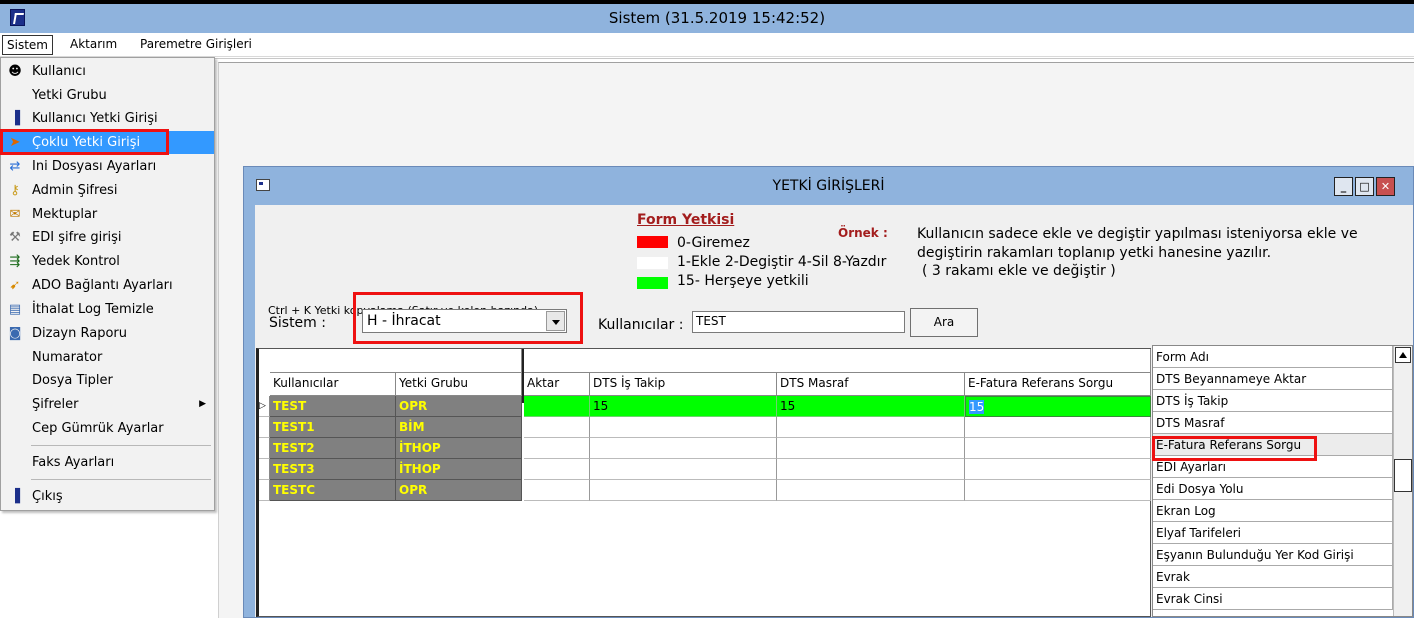  Describe the element at coordinates (93, 45) in the screenshot. I see `menu-aktarim: Aktarım` at that location.